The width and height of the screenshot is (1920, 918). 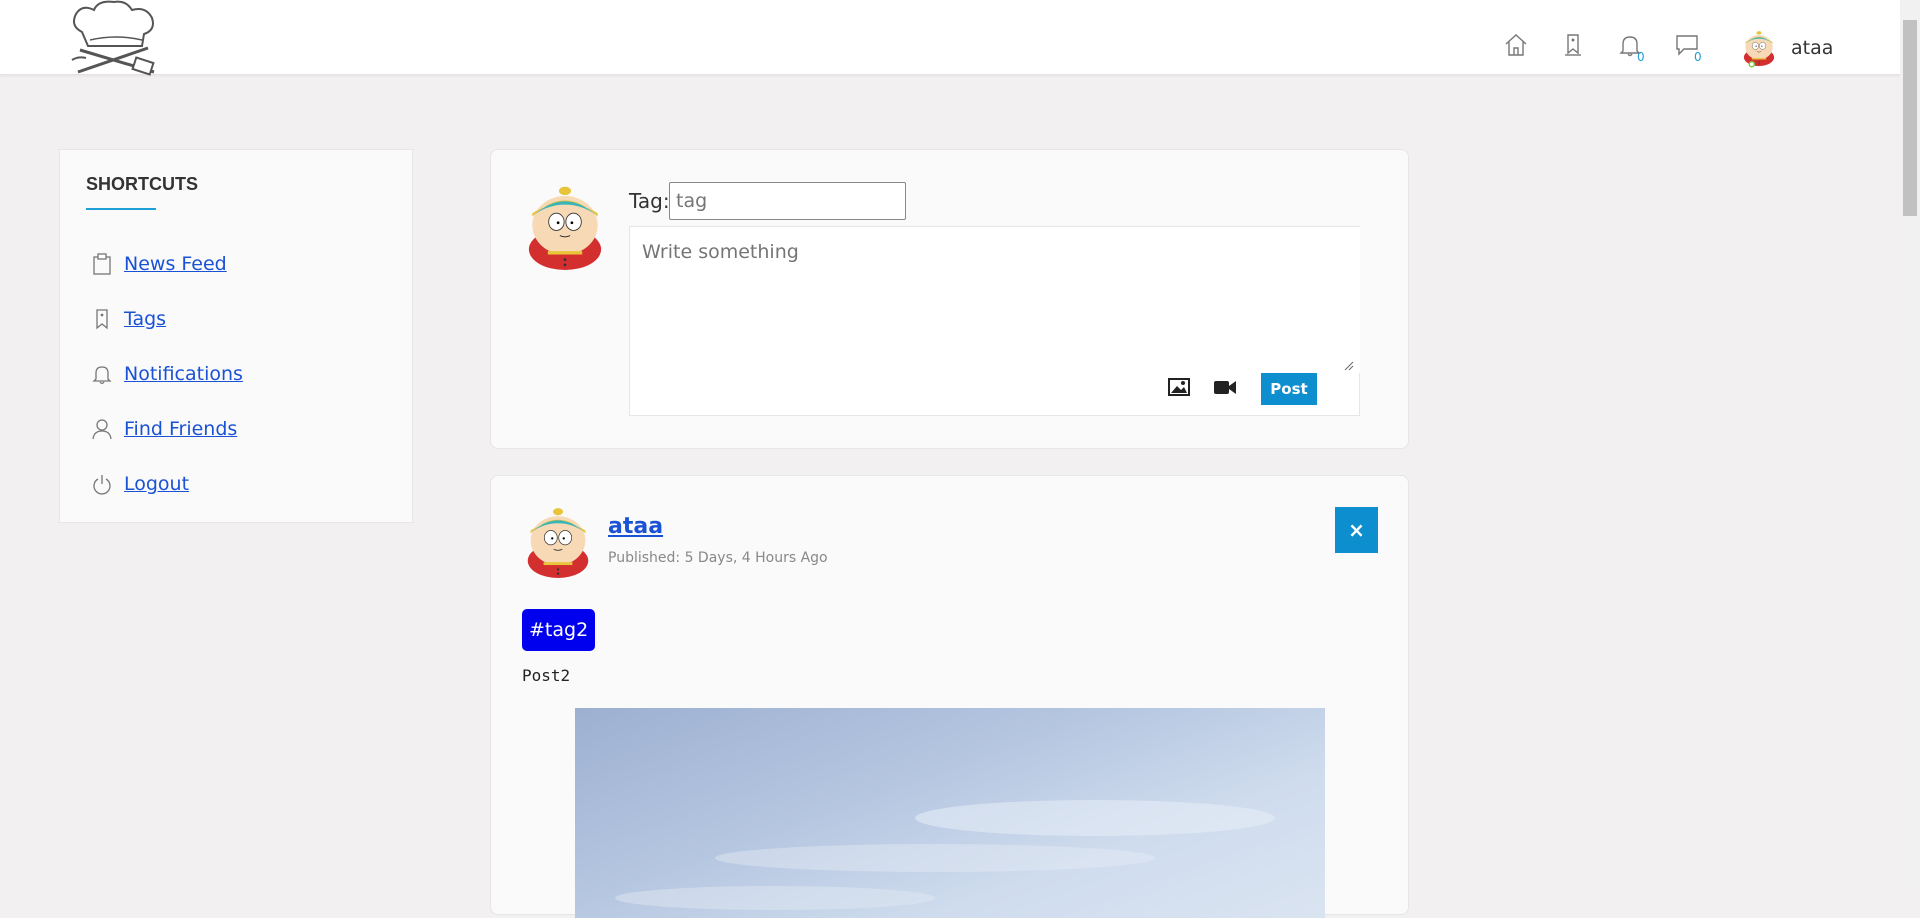 I want to click on shortcut-tags: Tags, so click(x=129, y=319).